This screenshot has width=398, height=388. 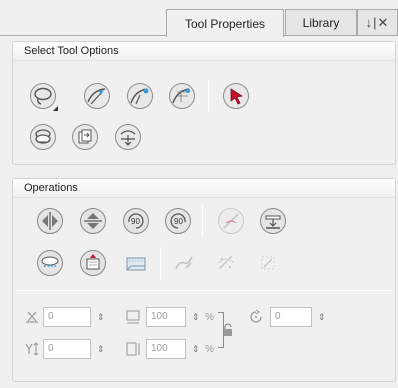 What do you see at coordinates (43, 96) in the screenshot?
I see `lasso-button` at bounding box center [43, 96].